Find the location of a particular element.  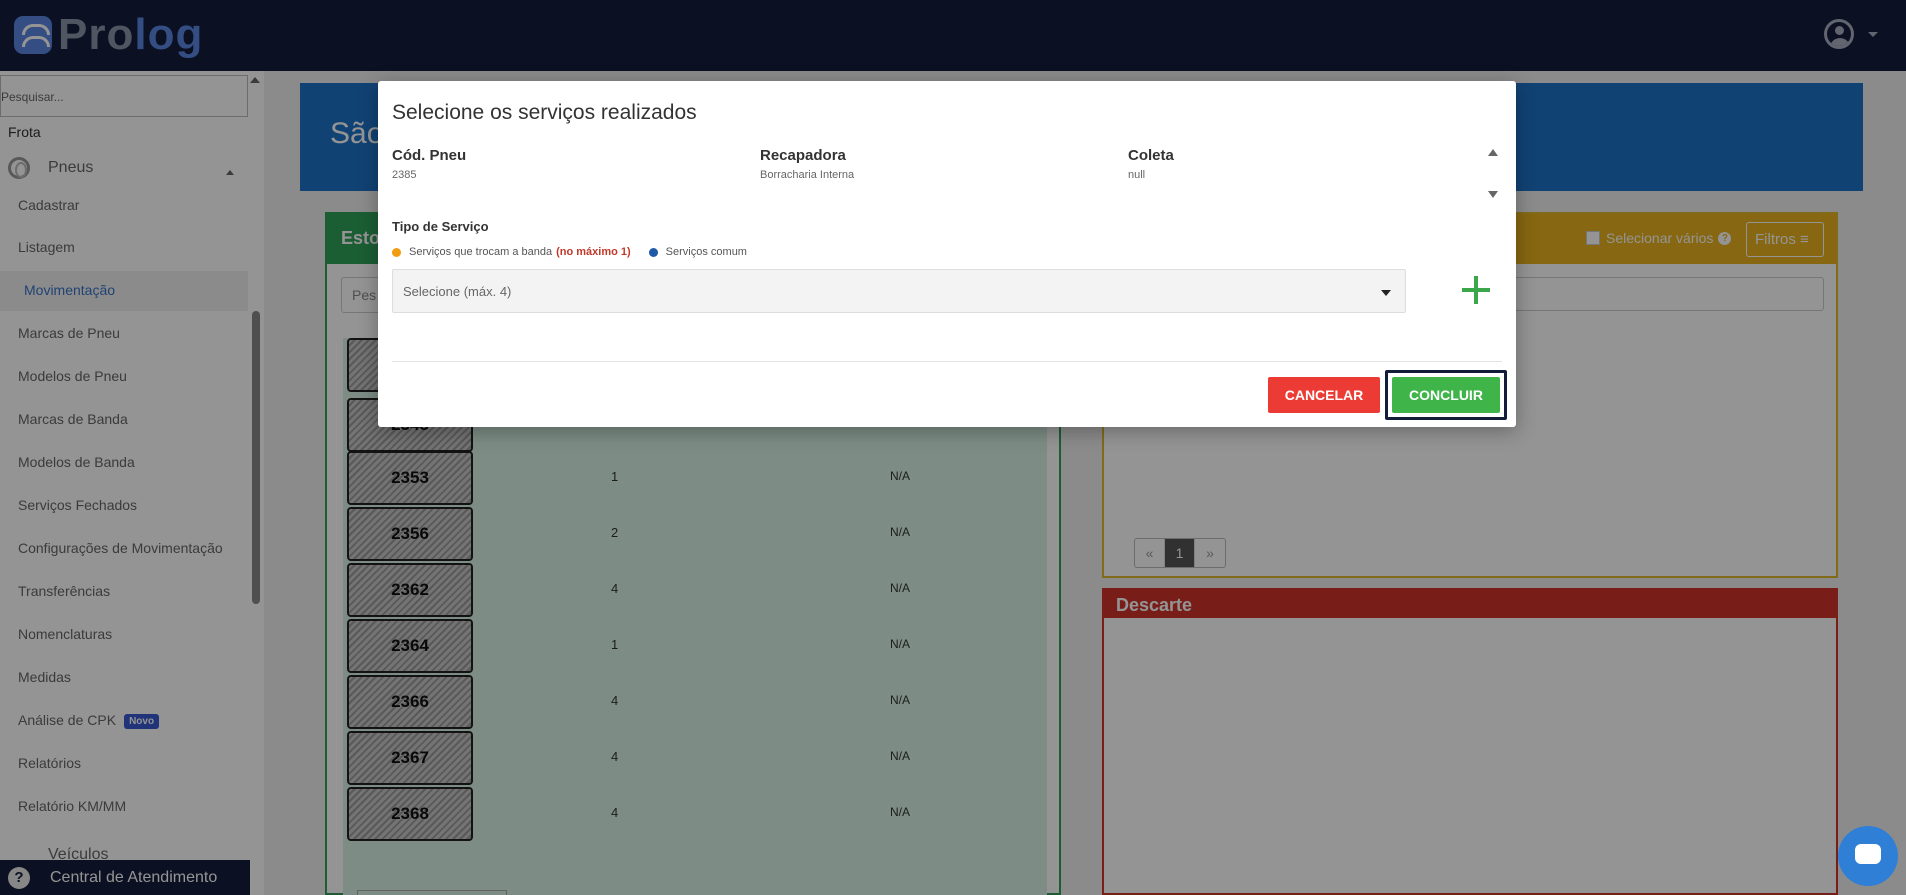

info-value: Borracharia Interna is located at coordinates (807, 175).